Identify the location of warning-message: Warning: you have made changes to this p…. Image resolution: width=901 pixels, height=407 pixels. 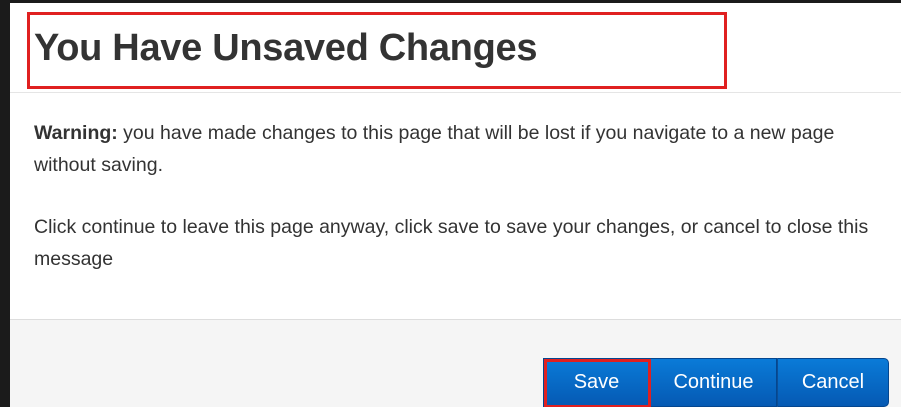
(459, 149).